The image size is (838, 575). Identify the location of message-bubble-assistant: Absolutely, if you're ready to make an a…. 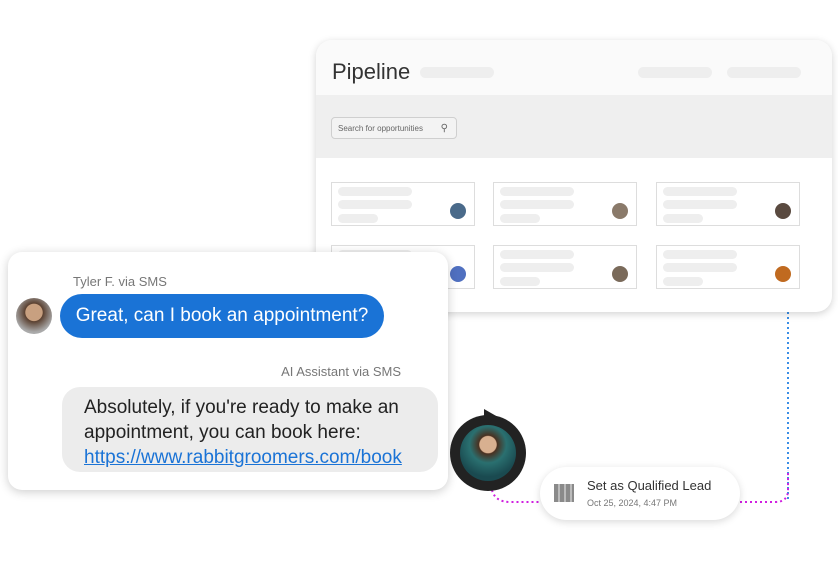
(250, 429).